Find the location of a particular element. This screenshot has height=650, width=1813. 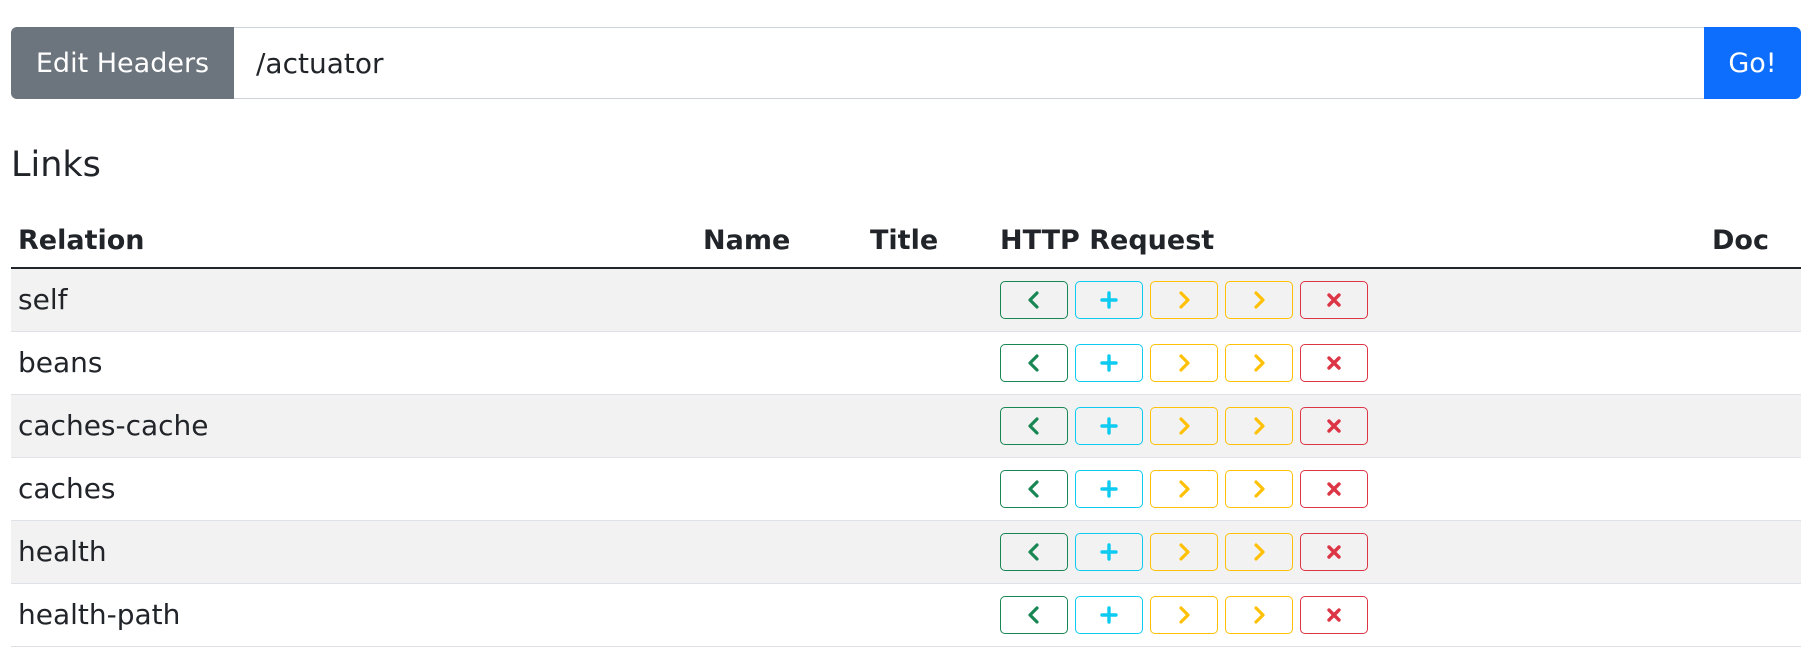

table-row: health-path is located at coordinates (906, 615).